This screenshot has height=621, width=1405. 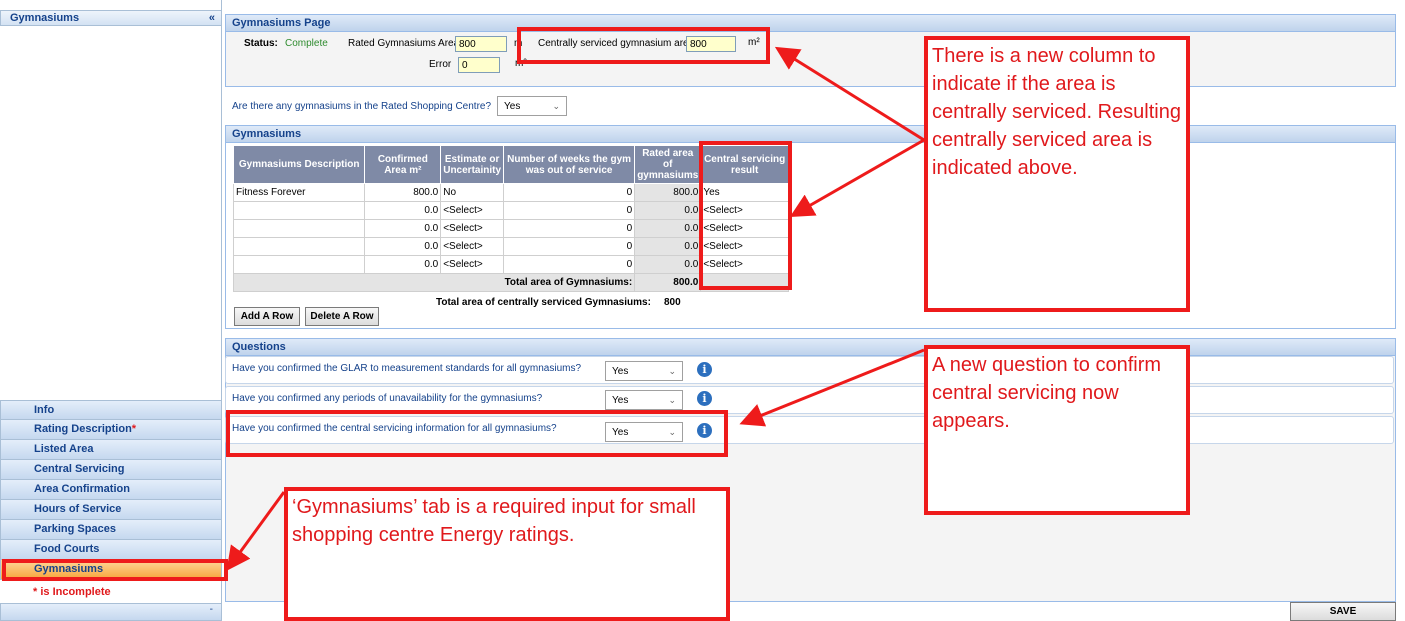 I want to click on arrow-to-new-question, so click(x=832, y=387).